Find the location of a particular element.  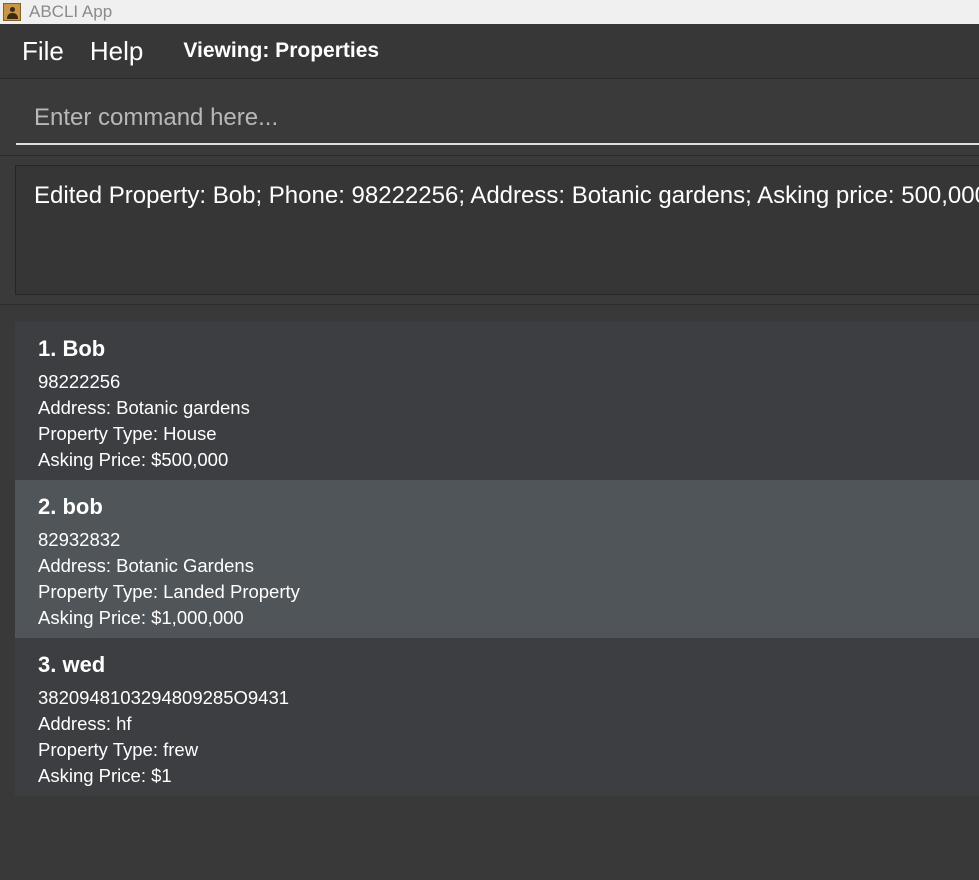

title-bar: ABCLI App is located at coordinates (489, 12).